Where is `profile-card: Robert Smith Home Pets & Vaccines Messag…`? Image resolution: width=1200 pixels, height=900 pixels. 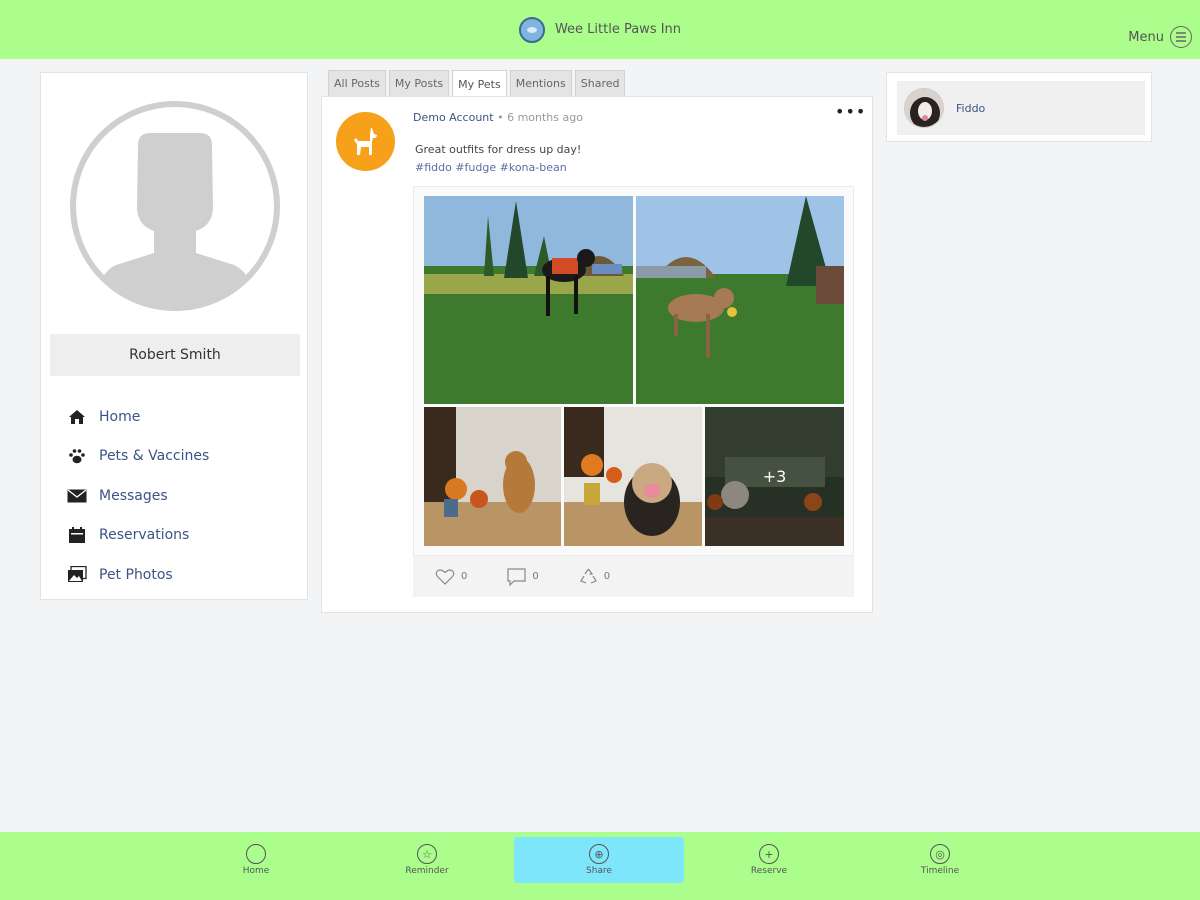 profile-card: Robert Smith Home Pets & Vaccines Messag… is located at coordinates (174, 336).